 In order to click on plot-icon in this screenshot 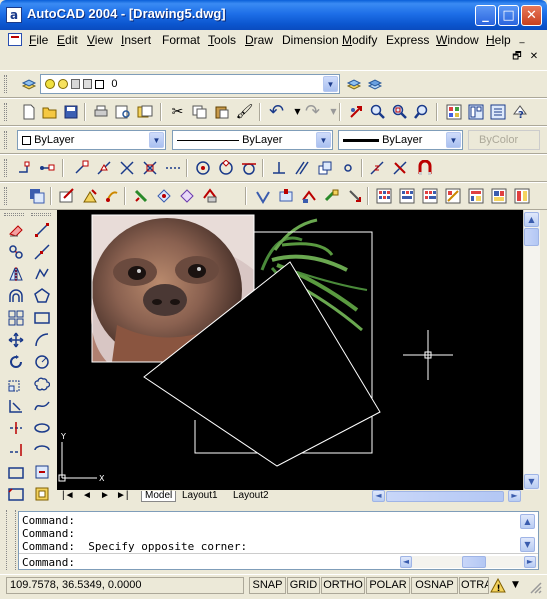, I will do `click(100, 112)`.